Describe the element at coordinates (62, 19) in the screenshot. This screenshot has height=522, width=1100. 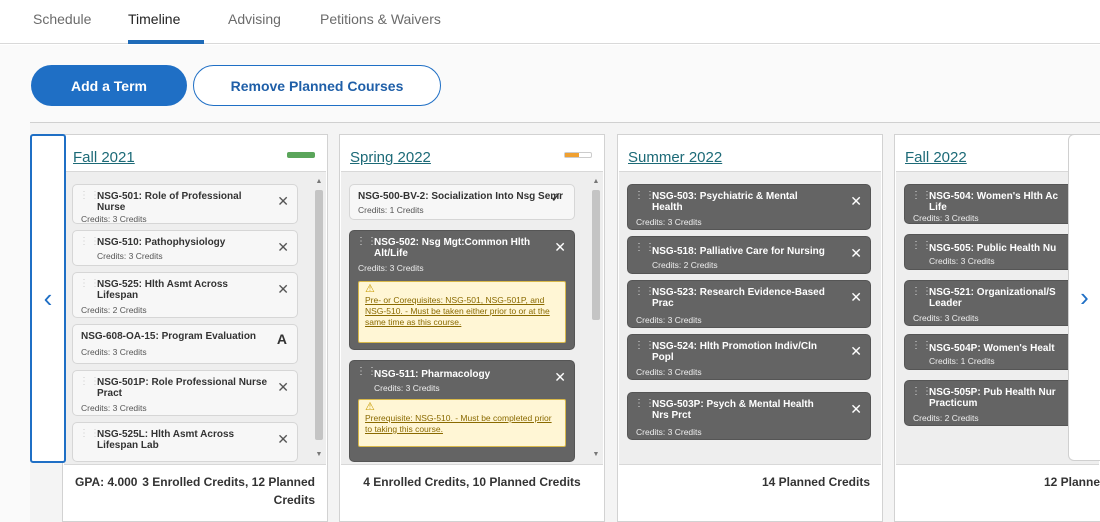
I see `tab-schedule: Schedule` at that location.